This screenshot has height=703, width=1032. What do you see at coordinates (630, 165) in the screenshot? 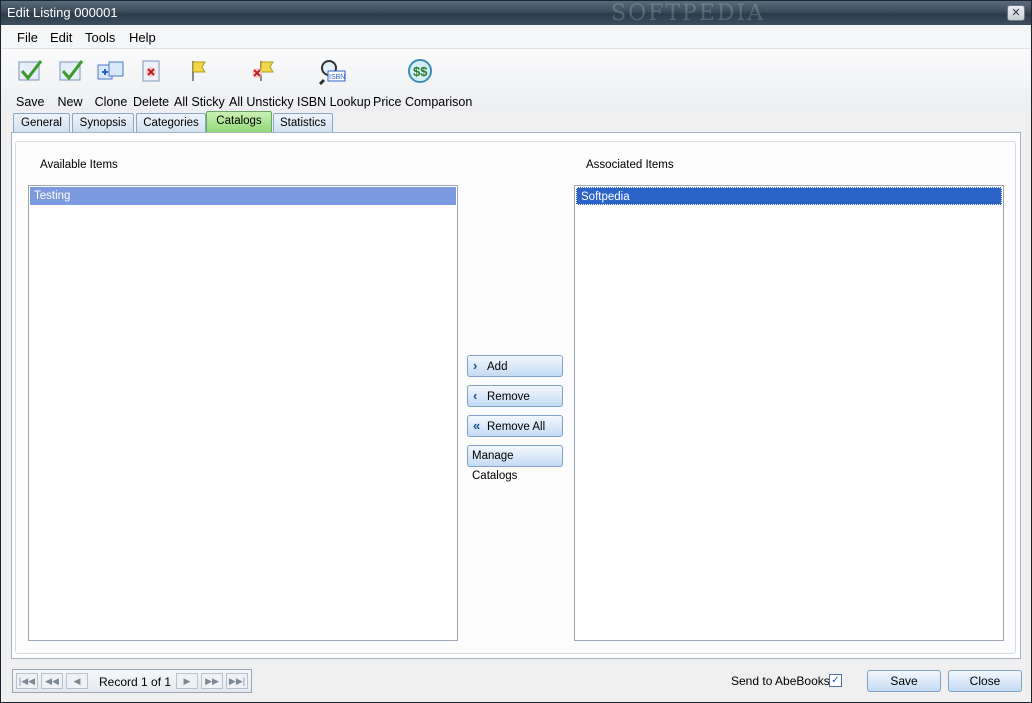
I see `associated-items-label: Associated Items` at bounding box center [630, 165].